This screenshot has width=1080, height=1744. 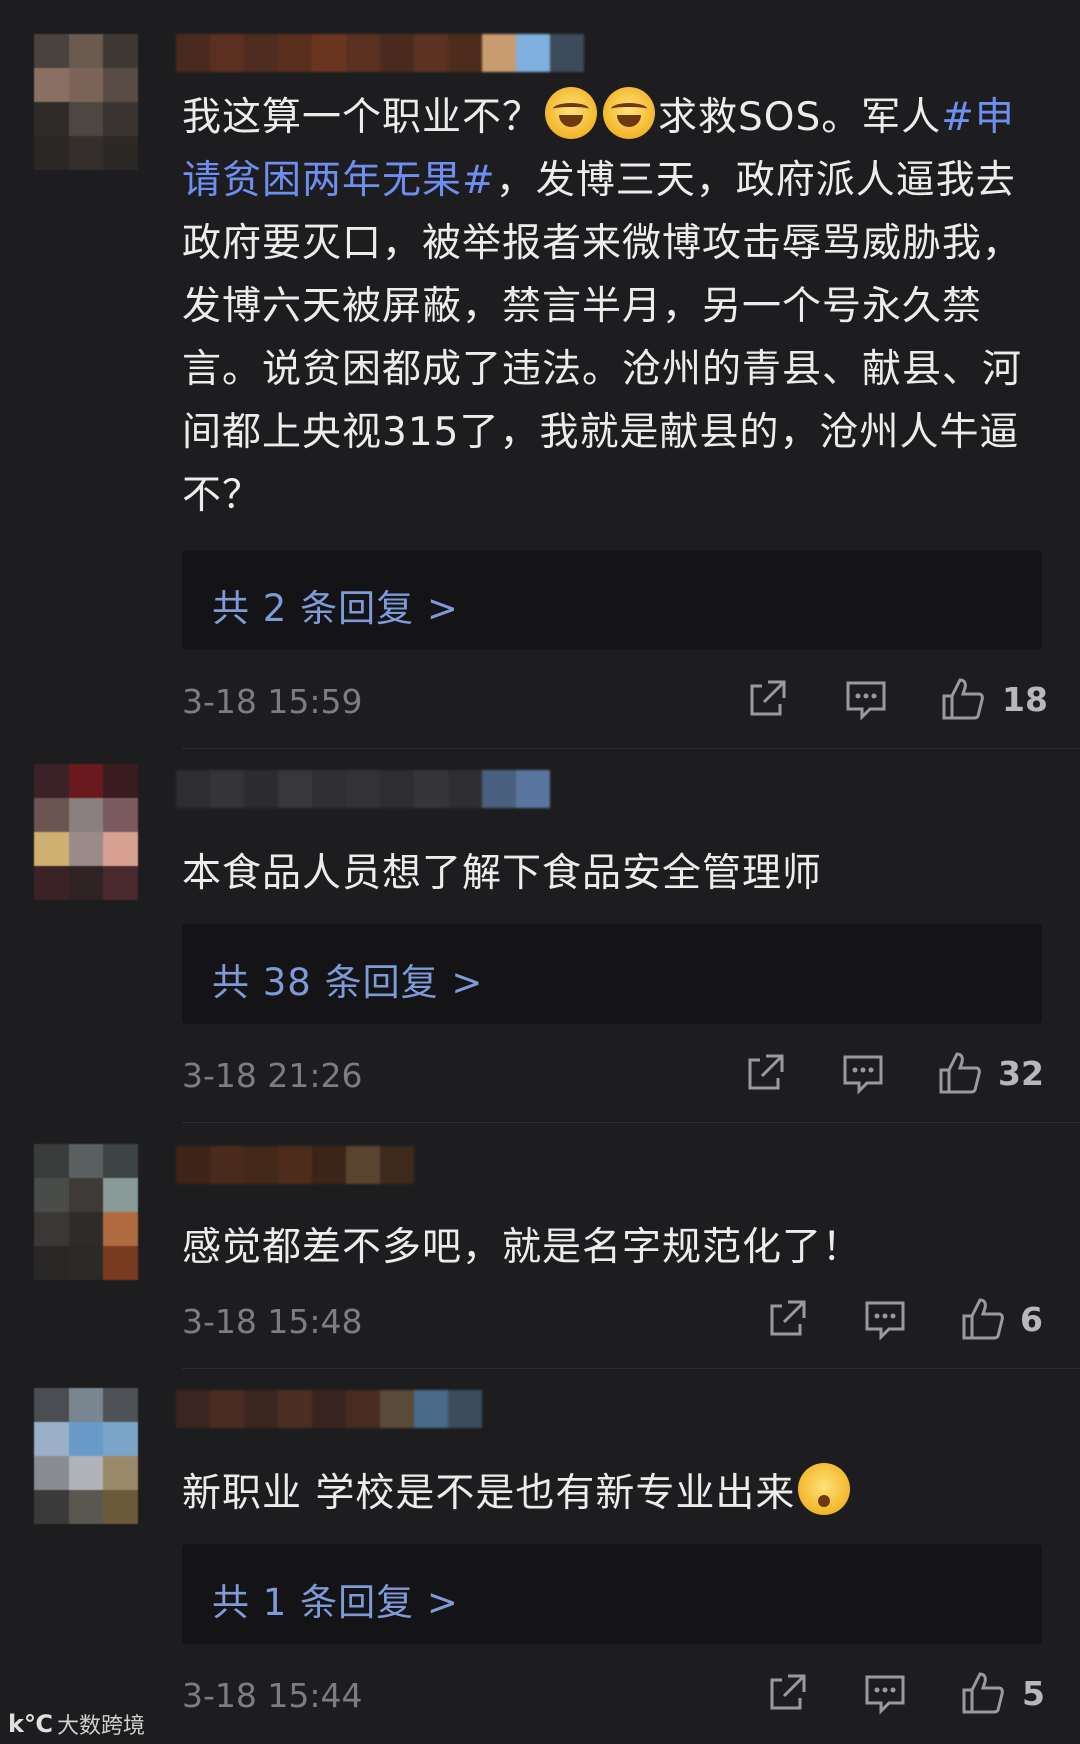 I want to click on timestamp: 3-18 21:26, so click(x=272, y=1075).